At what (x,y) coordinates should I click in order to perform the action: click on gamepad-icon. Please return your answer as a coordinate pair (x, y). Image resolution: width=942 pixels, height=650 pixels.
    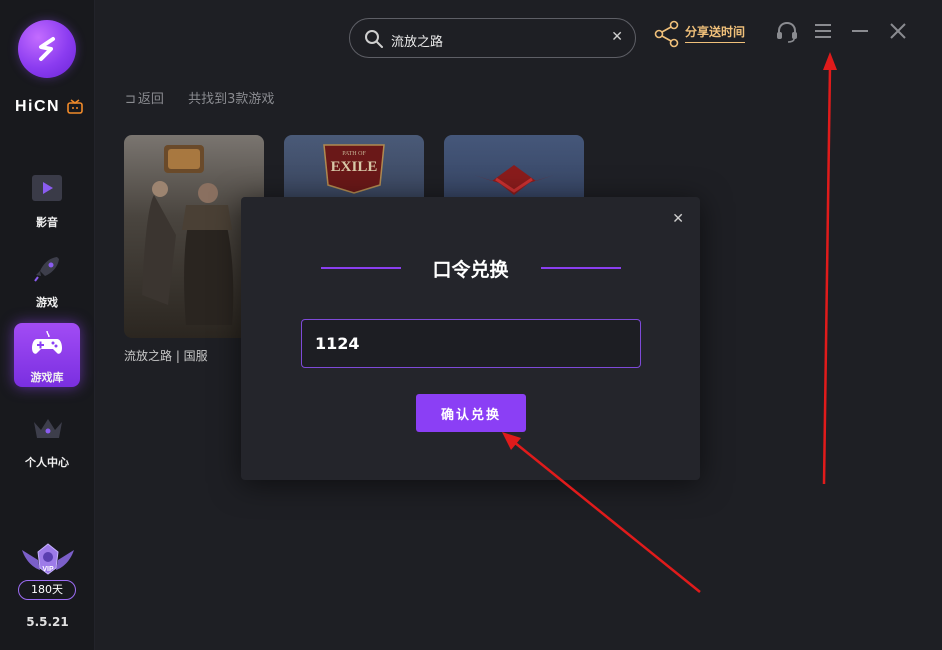
    Looking at the image, I should click on (47, 342).